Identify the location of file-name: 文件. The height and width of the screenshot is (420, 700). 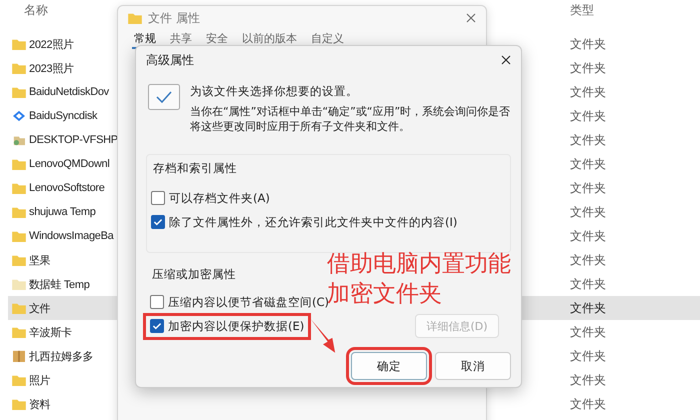
(39, 309).